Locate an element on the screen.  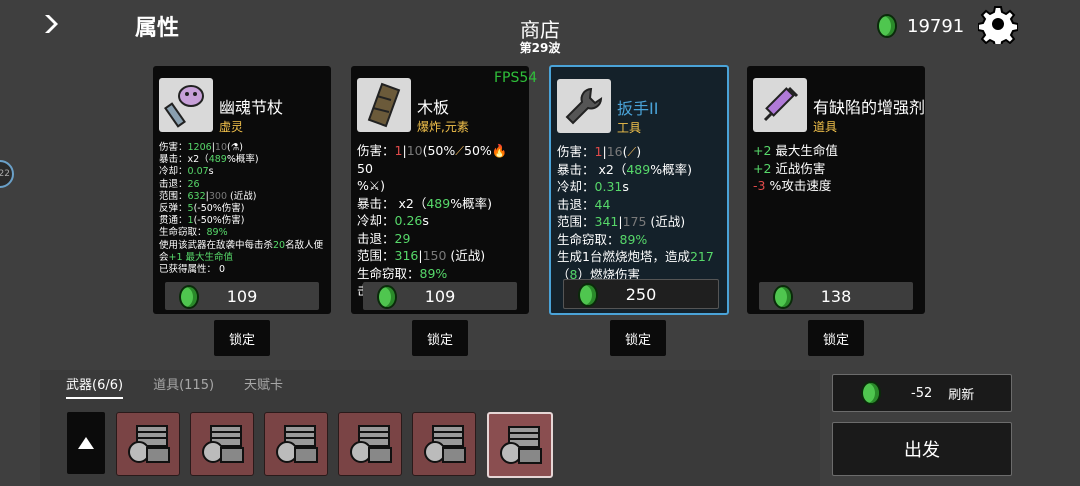
money-display: 19791 is located at coordinates (920, 26).